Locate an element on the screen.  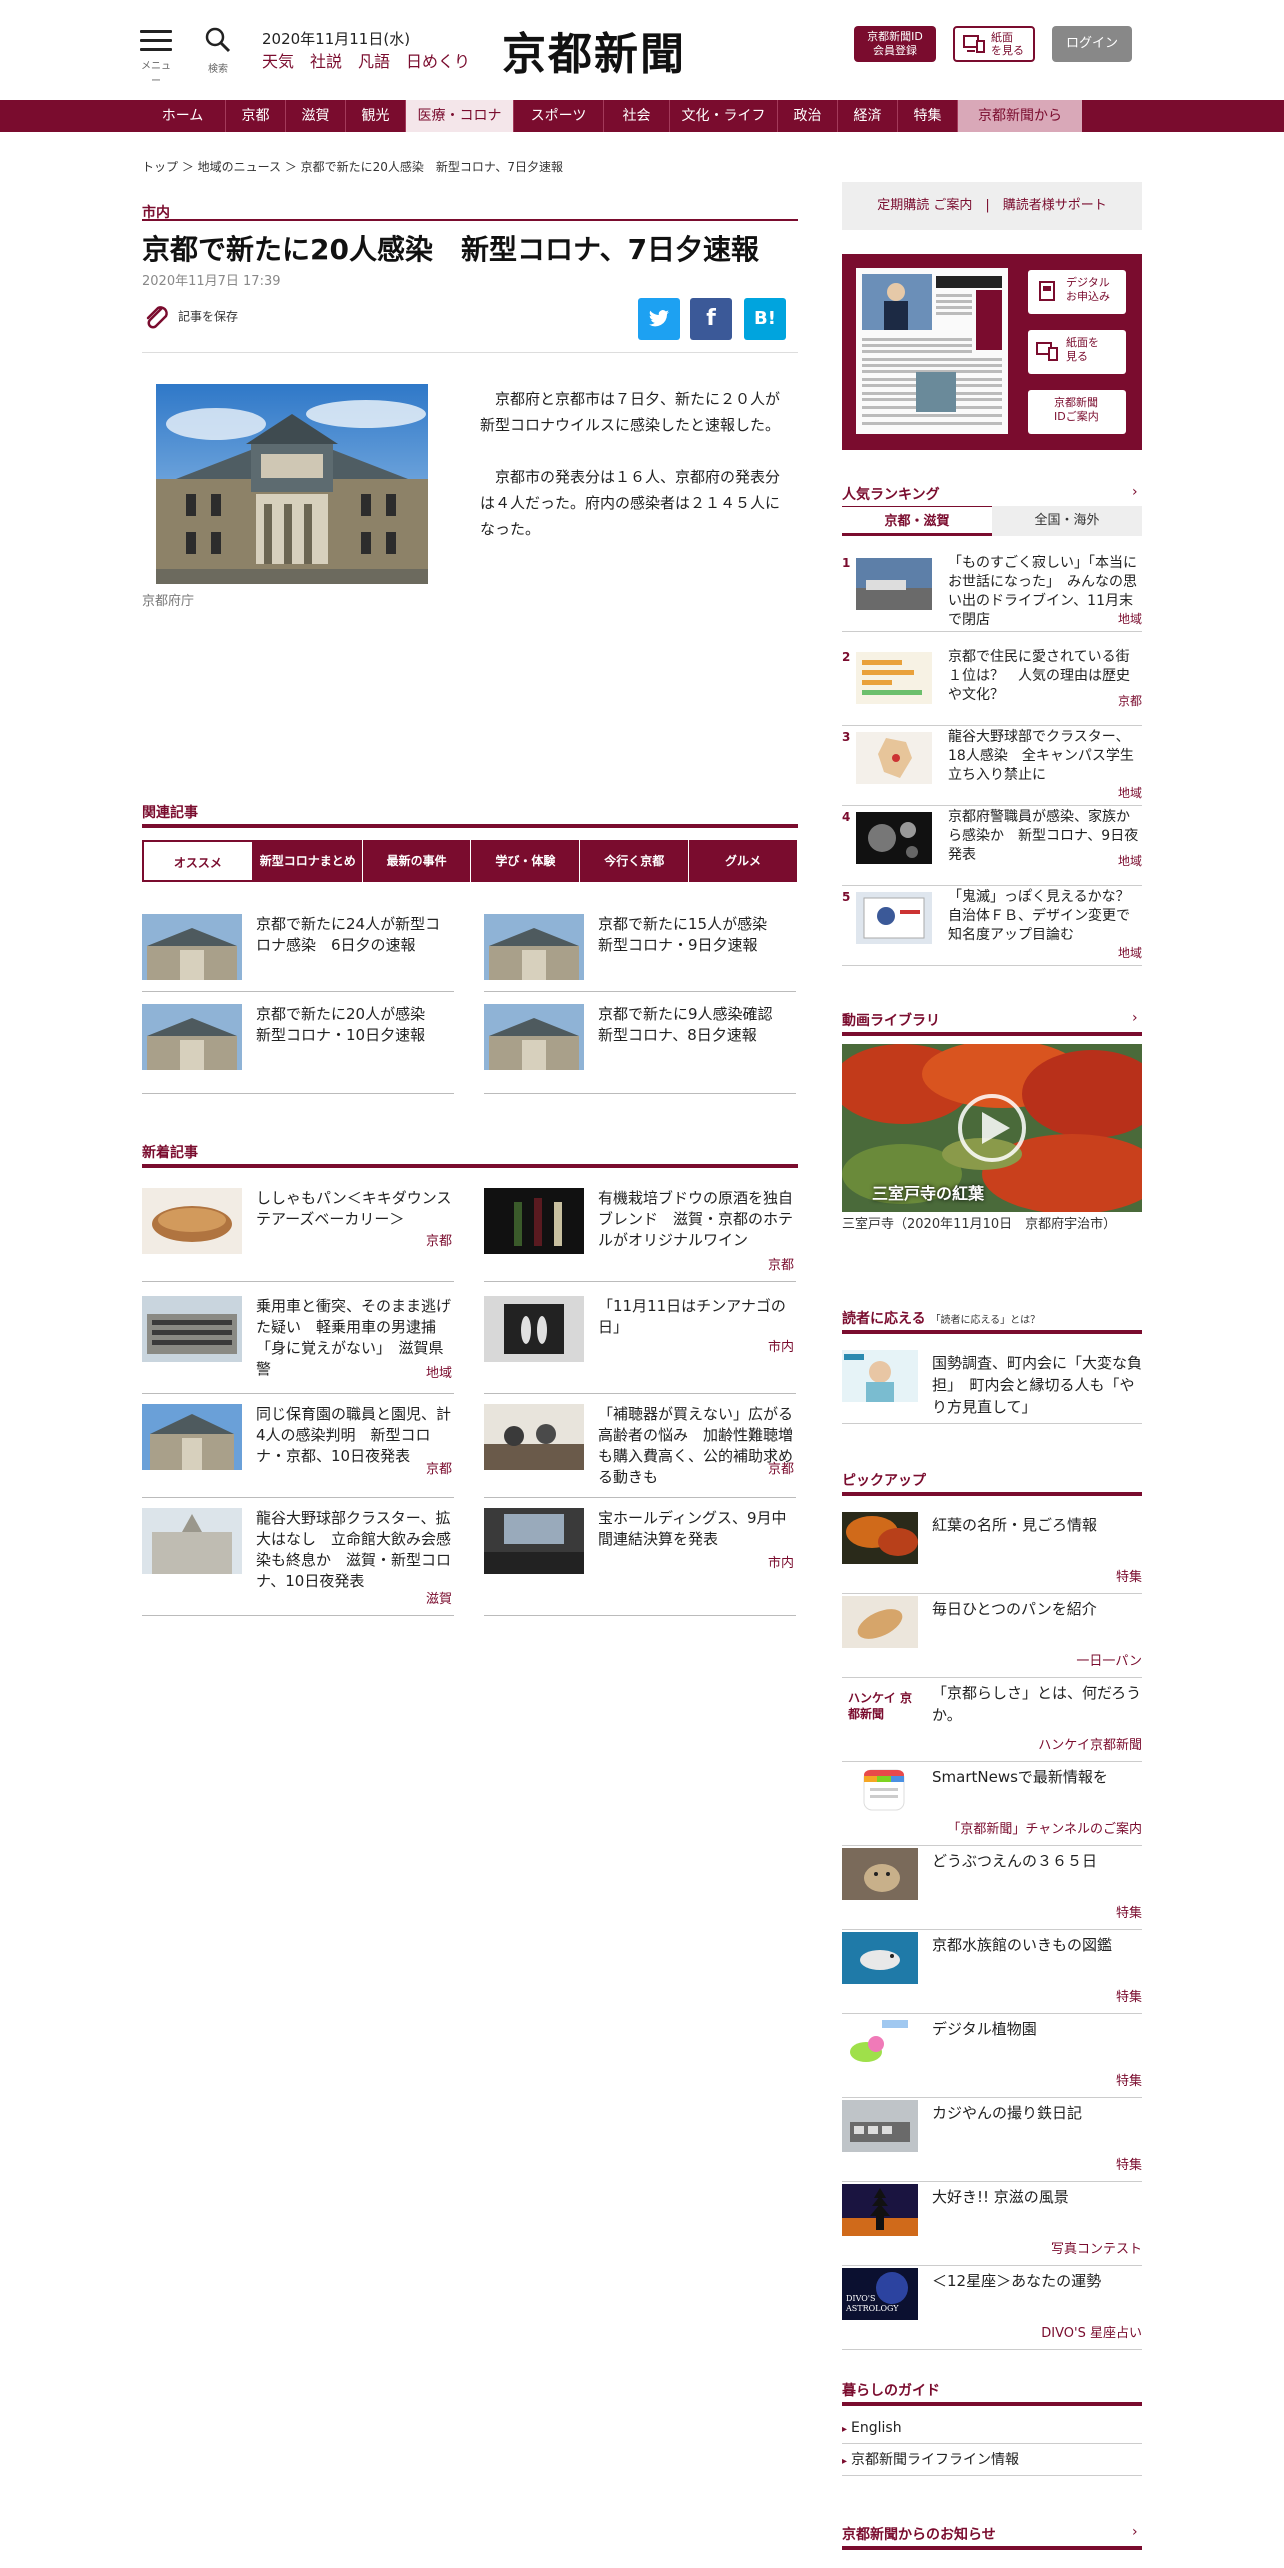
id-register-button: 京都新聞ID 会員登録 is located at coordinates (895, 44).